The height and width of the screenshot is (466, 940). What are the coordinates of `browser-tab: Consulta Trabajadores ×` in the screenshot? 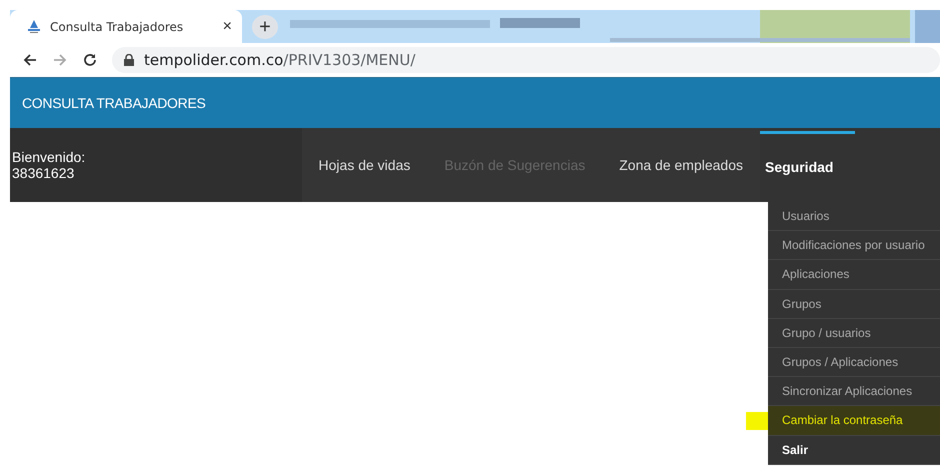 It's located at (126, 26).